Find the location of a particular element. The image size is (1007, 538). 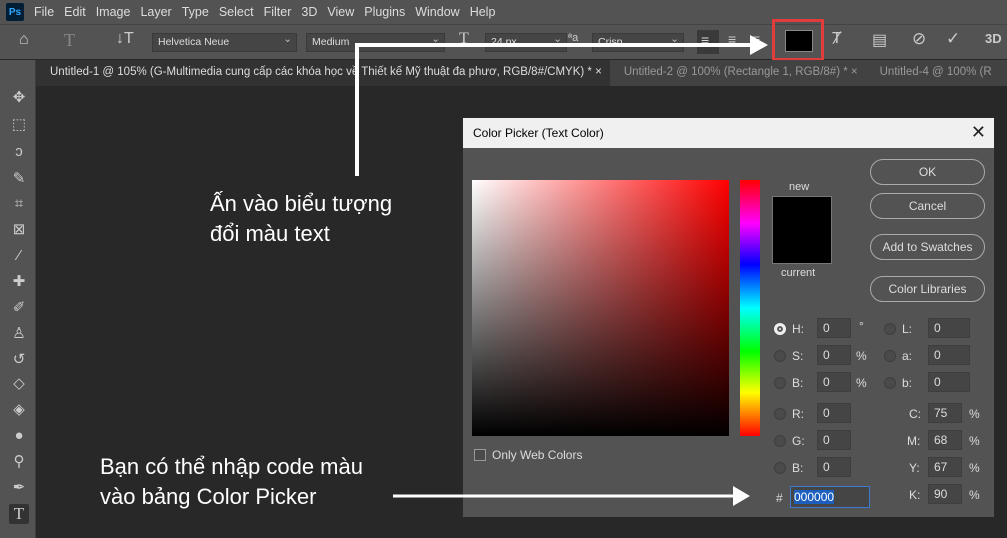

arrowhead-top is located at coordinates (759, 45).